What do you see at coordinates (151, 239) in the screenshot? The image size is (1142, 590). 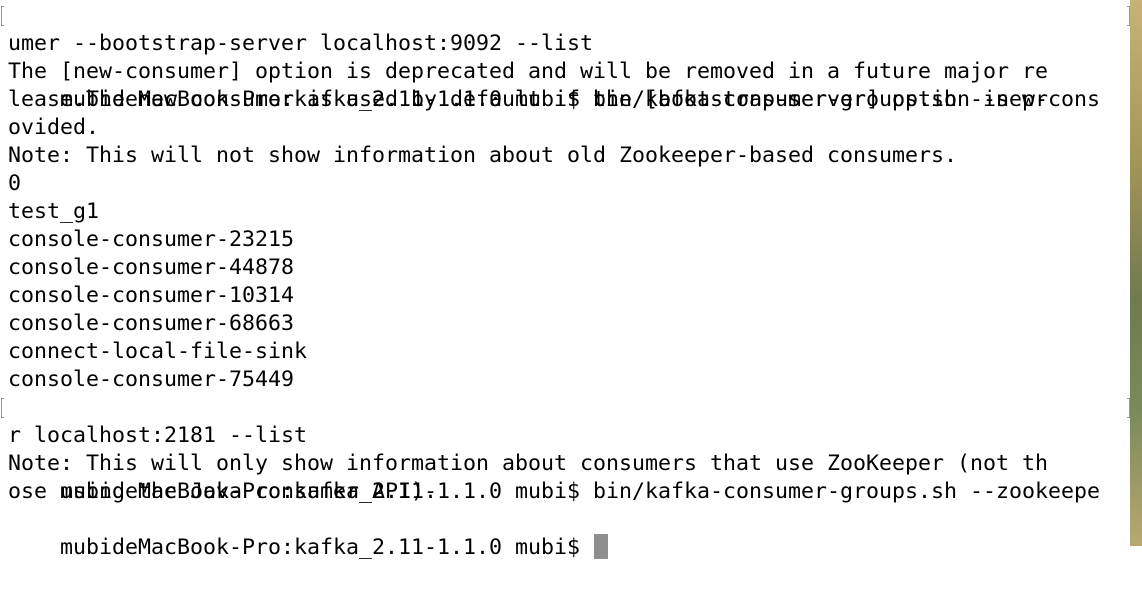 I see `line-text: console-consumer-23215` at bounding box center [151, 239].